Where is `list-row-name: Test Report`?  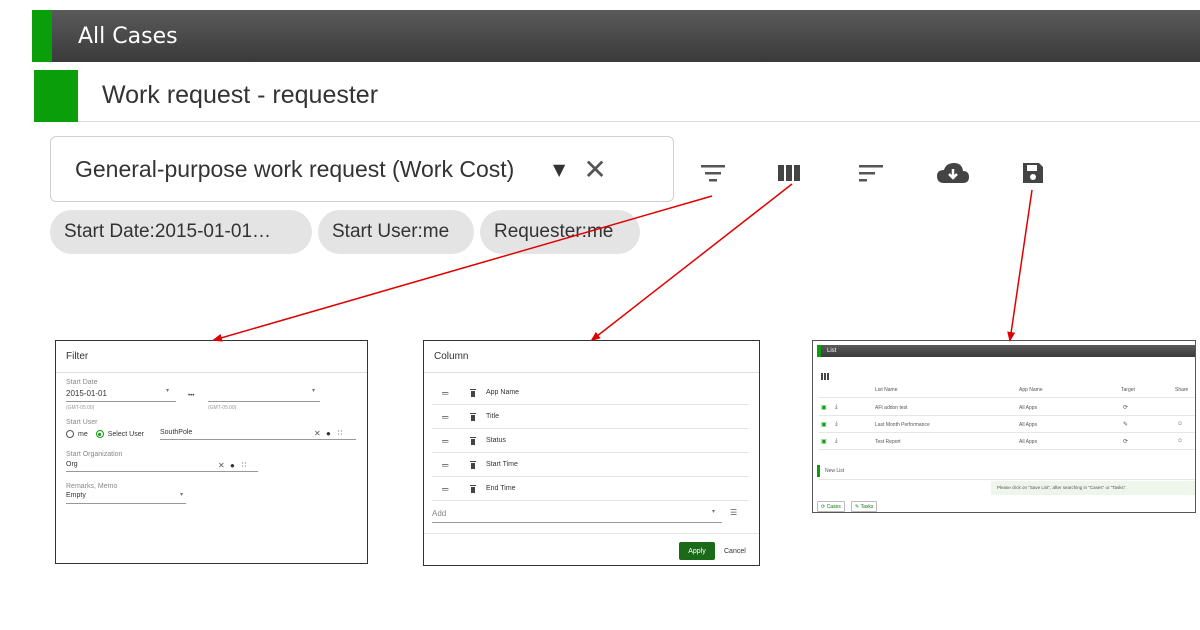 list-row-name: Test Report is located at coordinates (888, 442).